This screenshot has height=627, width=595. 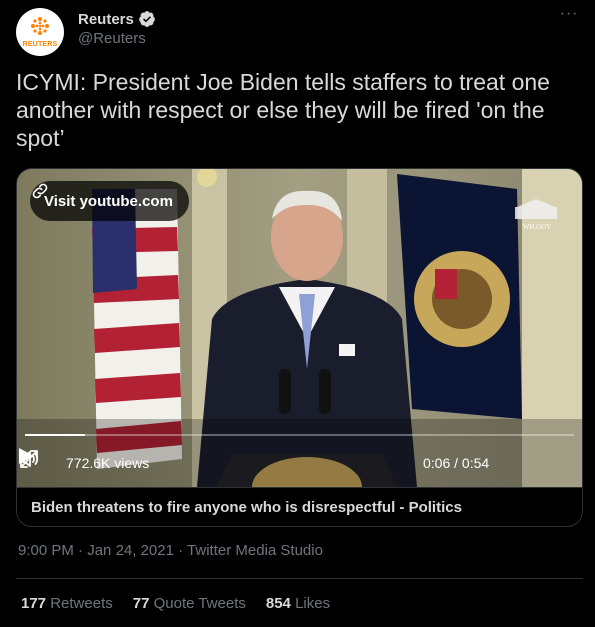 What do you see at coordinates (146, 19) in the screenshot?
I see `verified-icon` at bounding box center [146, 19].